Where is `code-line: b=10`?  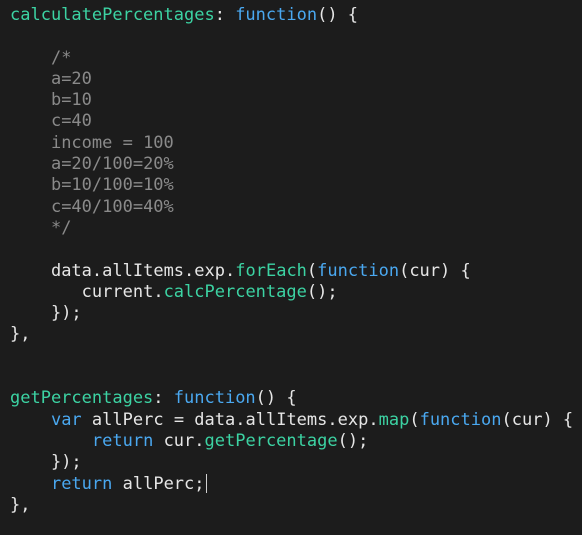 code-line: b=10 is located at coordinates (291, 100).